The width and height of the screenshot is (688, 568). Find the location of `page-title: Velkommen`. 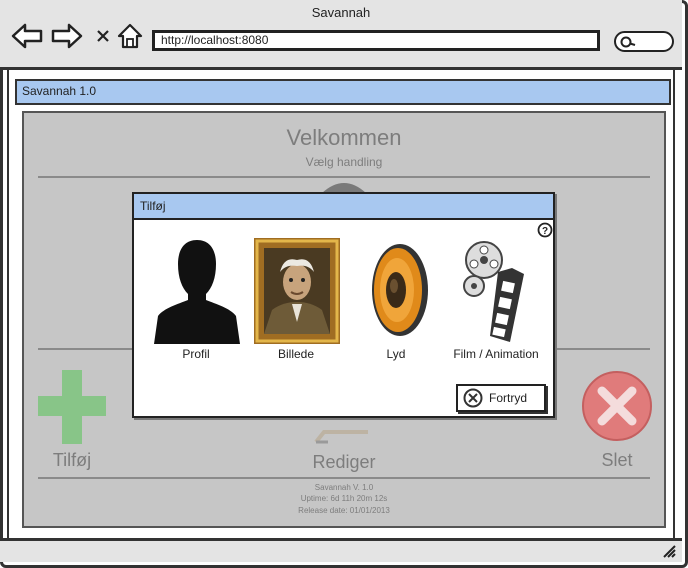

page-title: Velkommen is located at coordinates (344, 137).